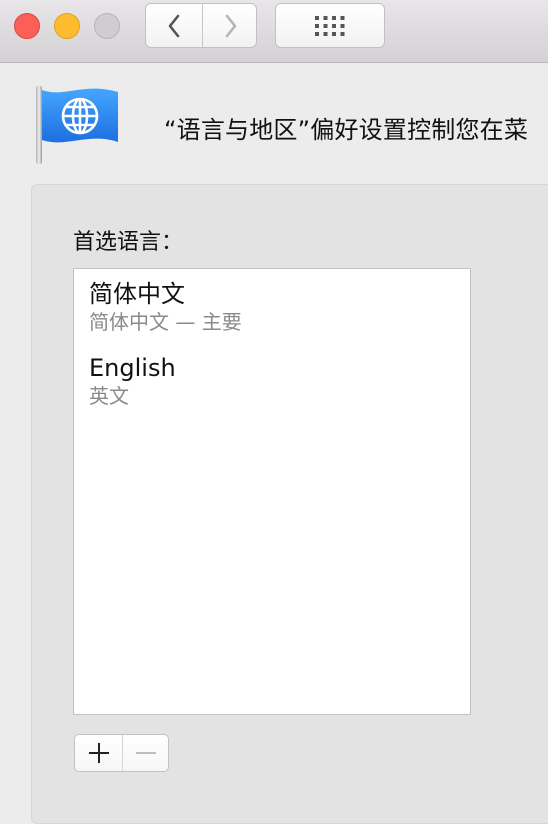  I want to click on plus-icon, so click(98, 753).